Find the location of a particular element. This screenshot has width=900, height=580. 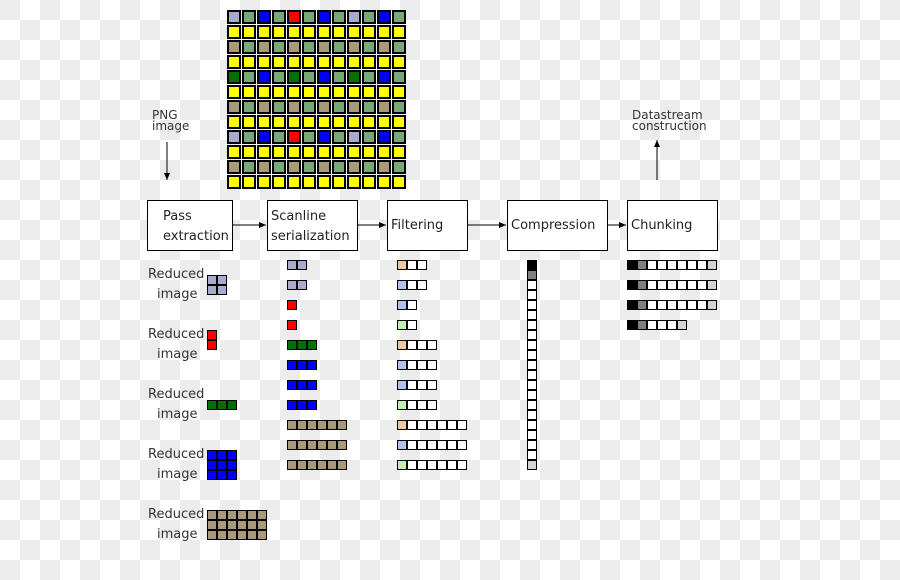

chunking-box: Chunking is located at coordinates (672, 225).